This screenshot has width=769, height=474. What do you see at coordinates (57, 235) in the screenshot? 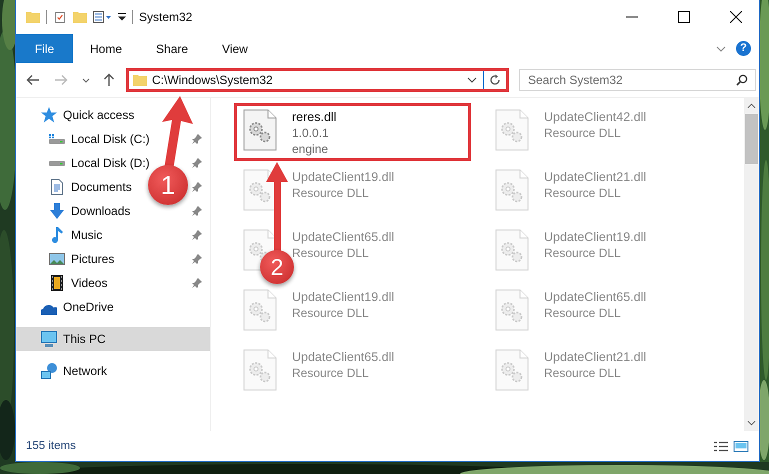
I see `music-note-icon` at bounding box center [57, 235].